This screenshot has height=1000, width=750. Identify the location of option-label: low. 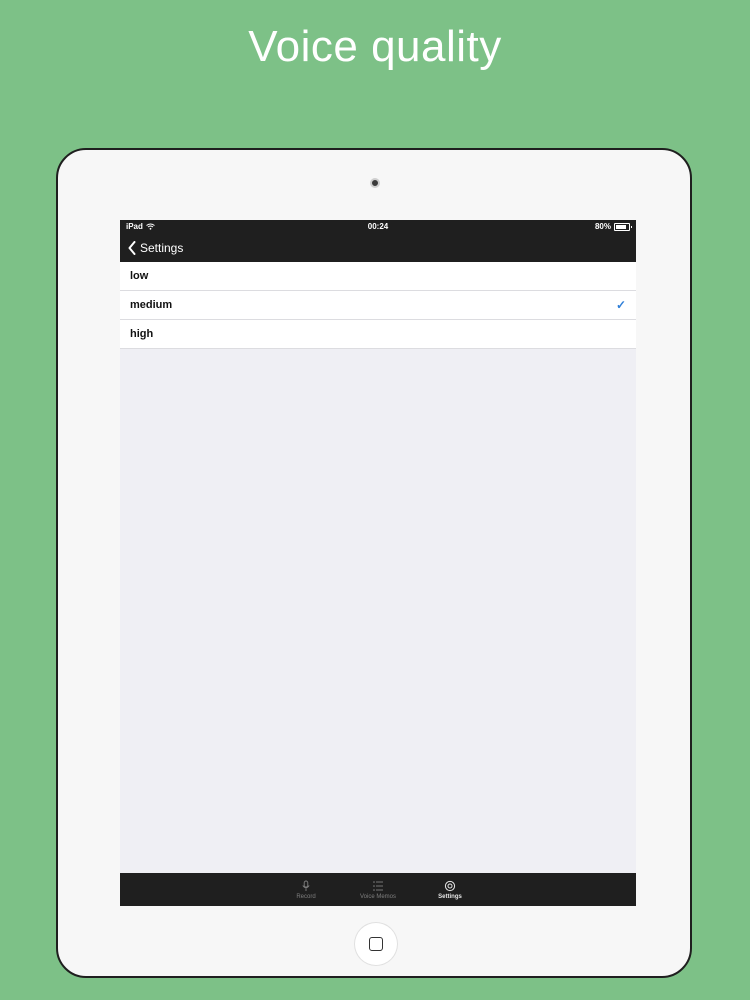
(139, 276).